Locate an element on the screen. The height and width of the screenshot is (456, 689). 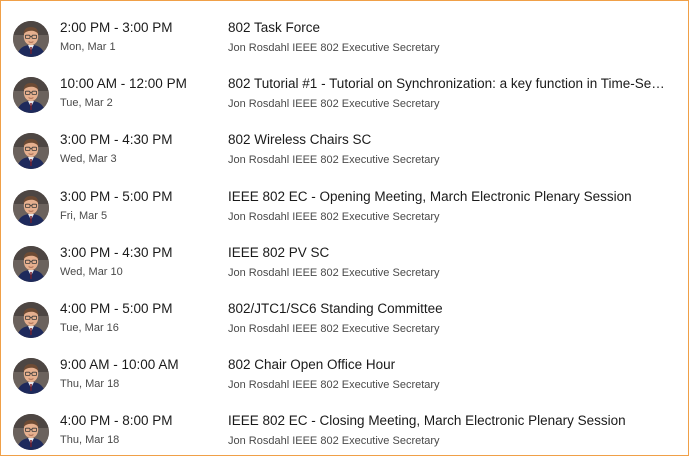
meeting-title: 802/JTC1/SC6 Standing Committee is located at coordinates (335, 308).